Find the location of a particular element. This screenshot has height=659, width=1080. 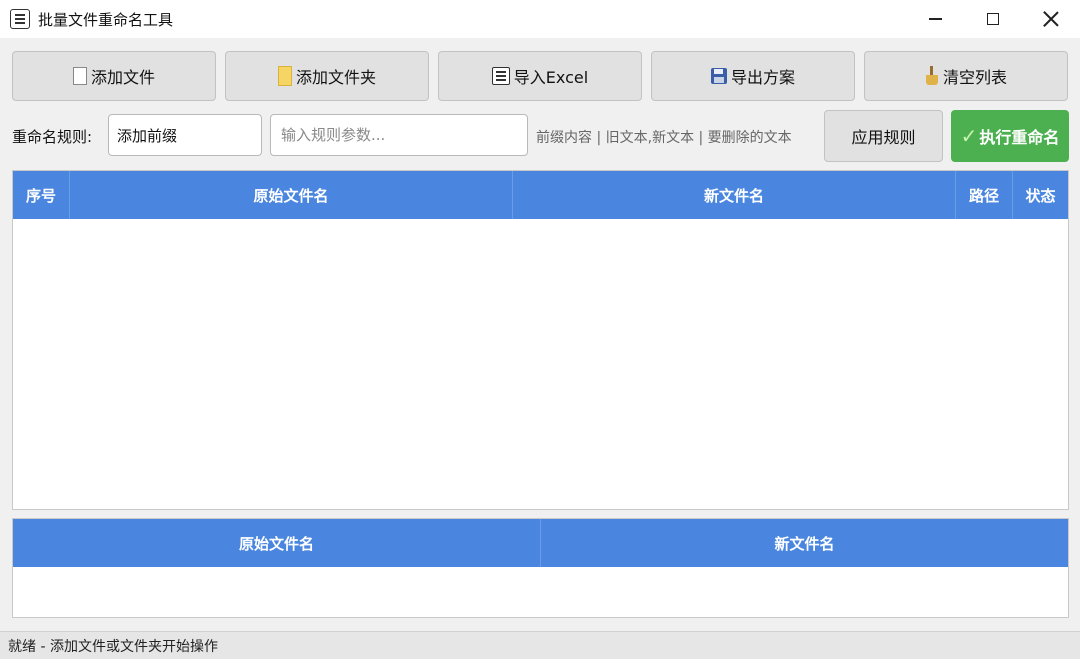

title-bar: 批量文件重命名工具 is located at coordinates (540, 19).